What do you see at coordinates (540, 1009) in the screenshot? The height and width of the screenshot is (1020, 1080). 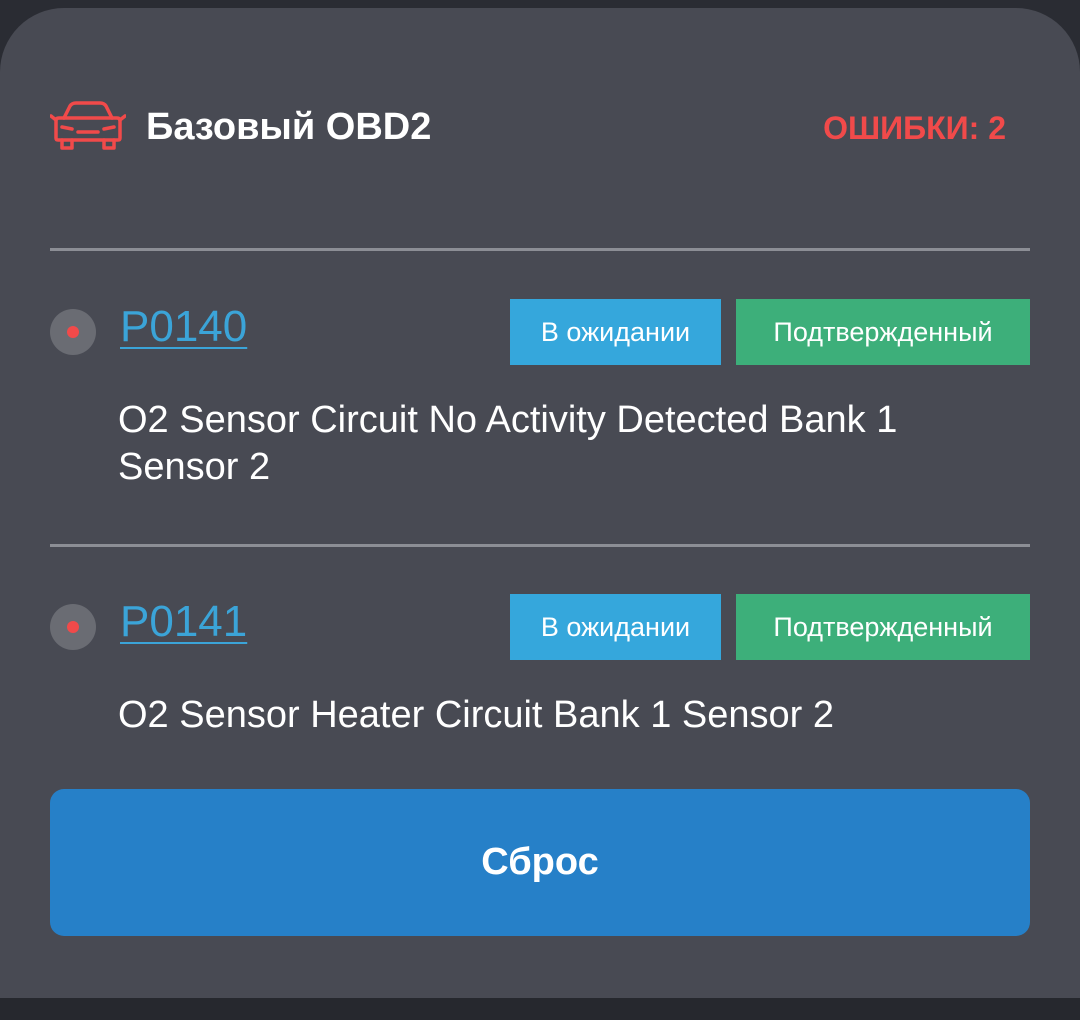 I see `bottom-strip` at bounding box center [540, 1009].